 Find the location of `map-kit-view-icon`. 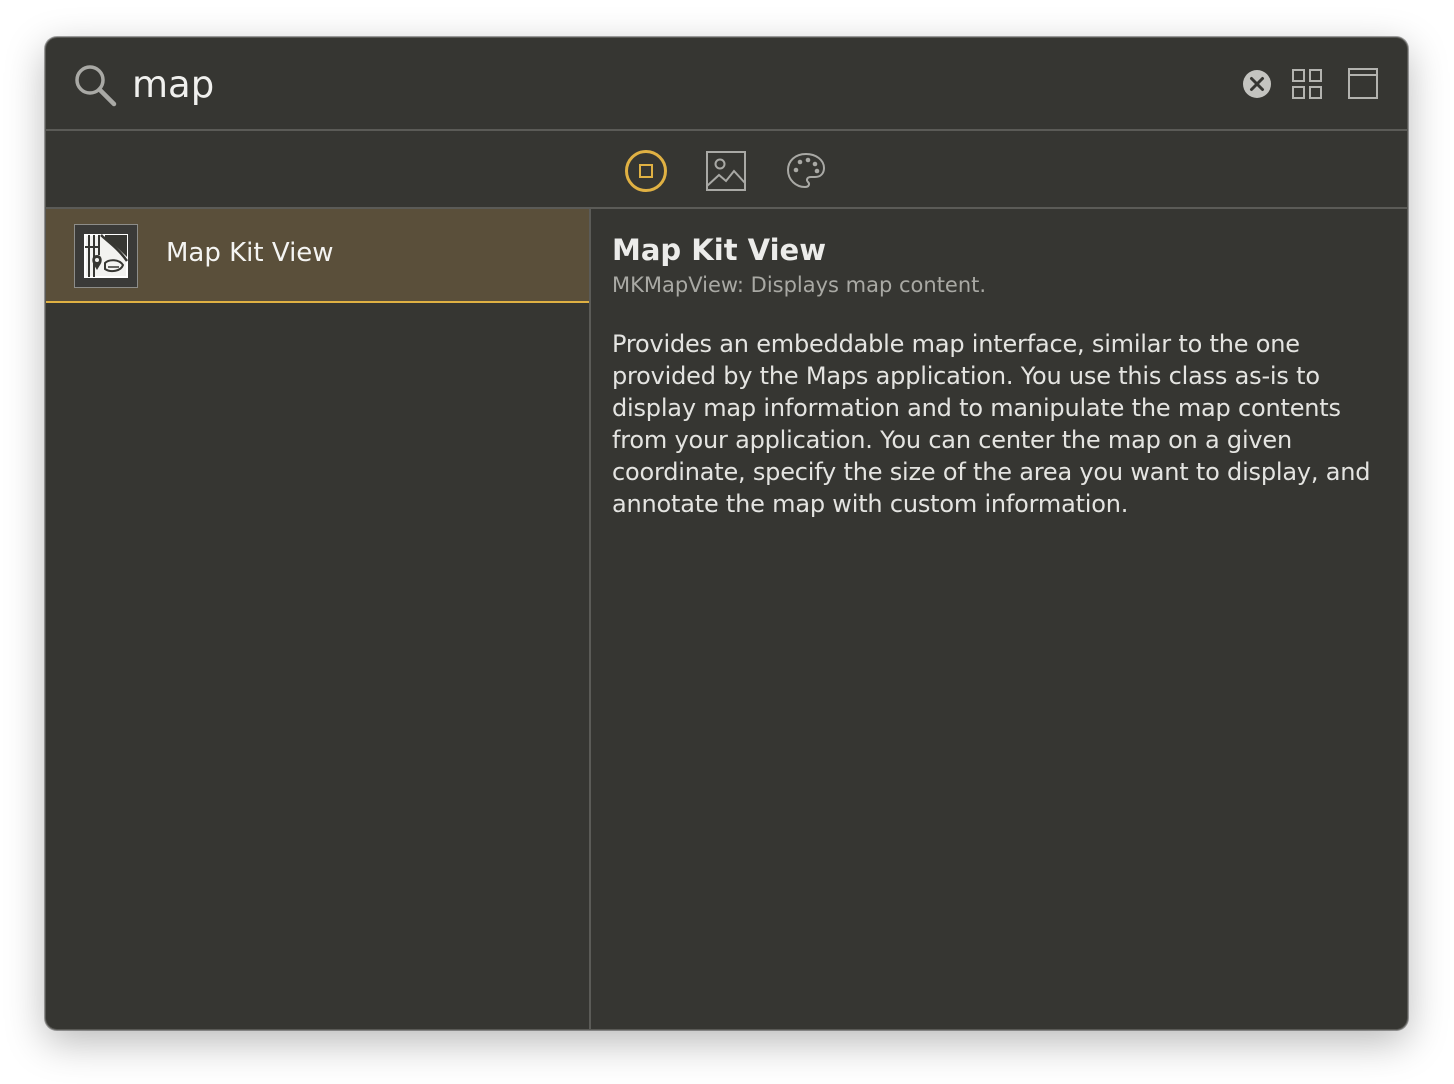

map-kit-view-icon is located at coordinates (106, 256).